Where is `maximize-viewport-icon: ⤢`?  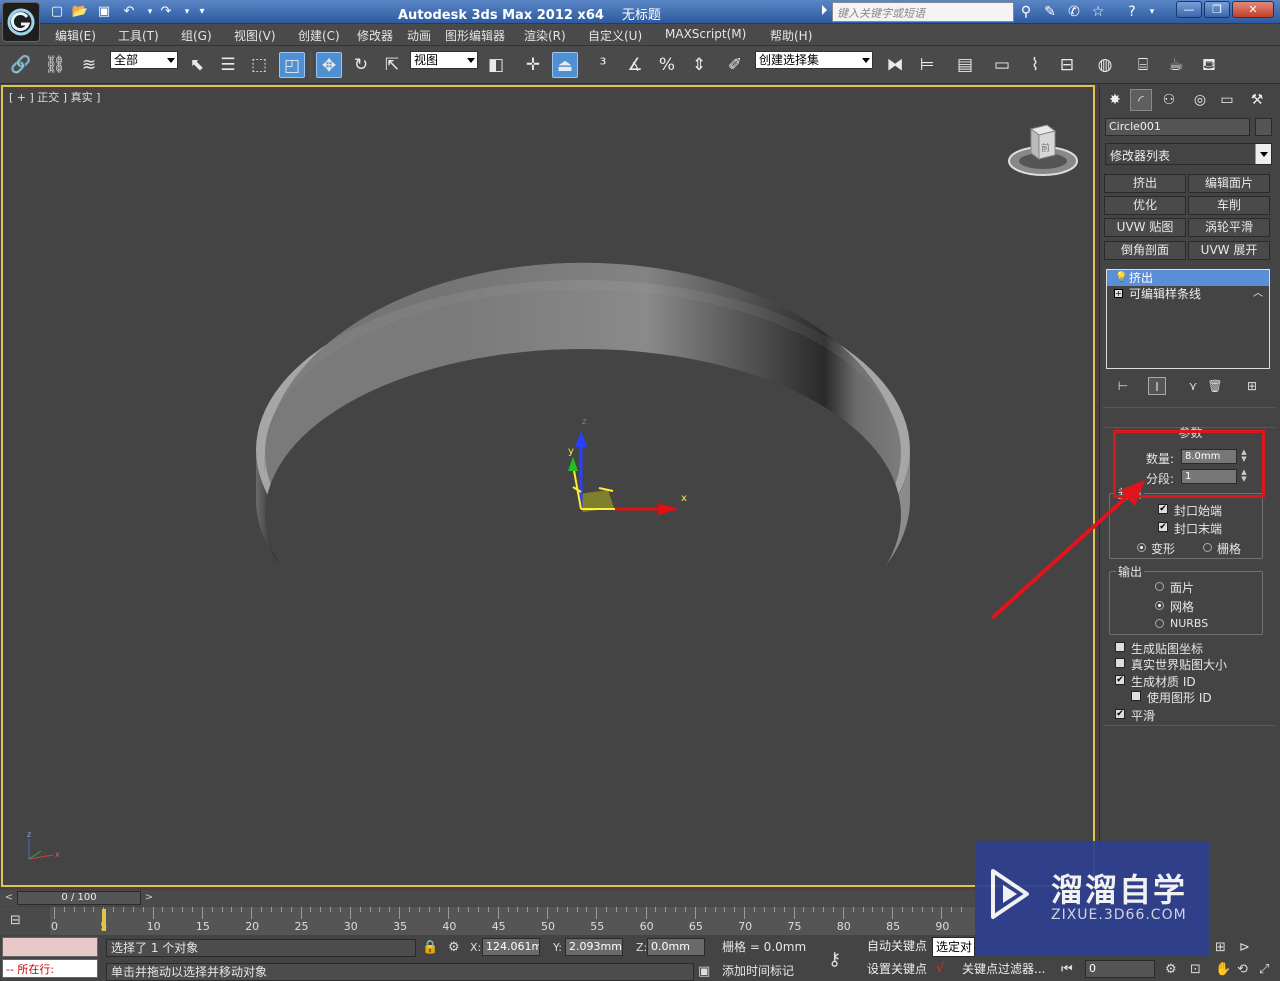 maximize-viewport-icon: ⤢ is located at coordinates (1264, 969).